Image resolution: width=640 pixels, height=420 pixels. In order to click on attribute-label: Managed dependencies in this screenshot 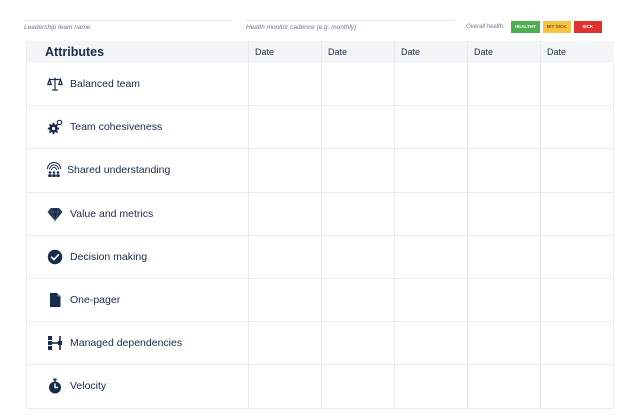, I will do `click(126, 343)`.